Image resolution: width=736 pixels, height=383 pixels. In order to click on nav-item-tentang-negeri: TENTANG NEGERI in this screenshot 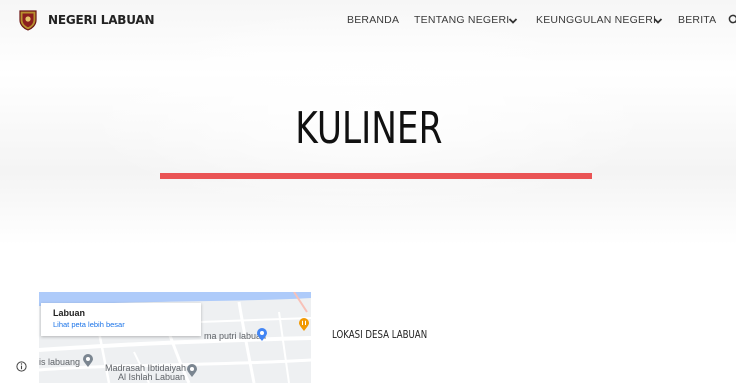, I will do `click(461, 20)`.